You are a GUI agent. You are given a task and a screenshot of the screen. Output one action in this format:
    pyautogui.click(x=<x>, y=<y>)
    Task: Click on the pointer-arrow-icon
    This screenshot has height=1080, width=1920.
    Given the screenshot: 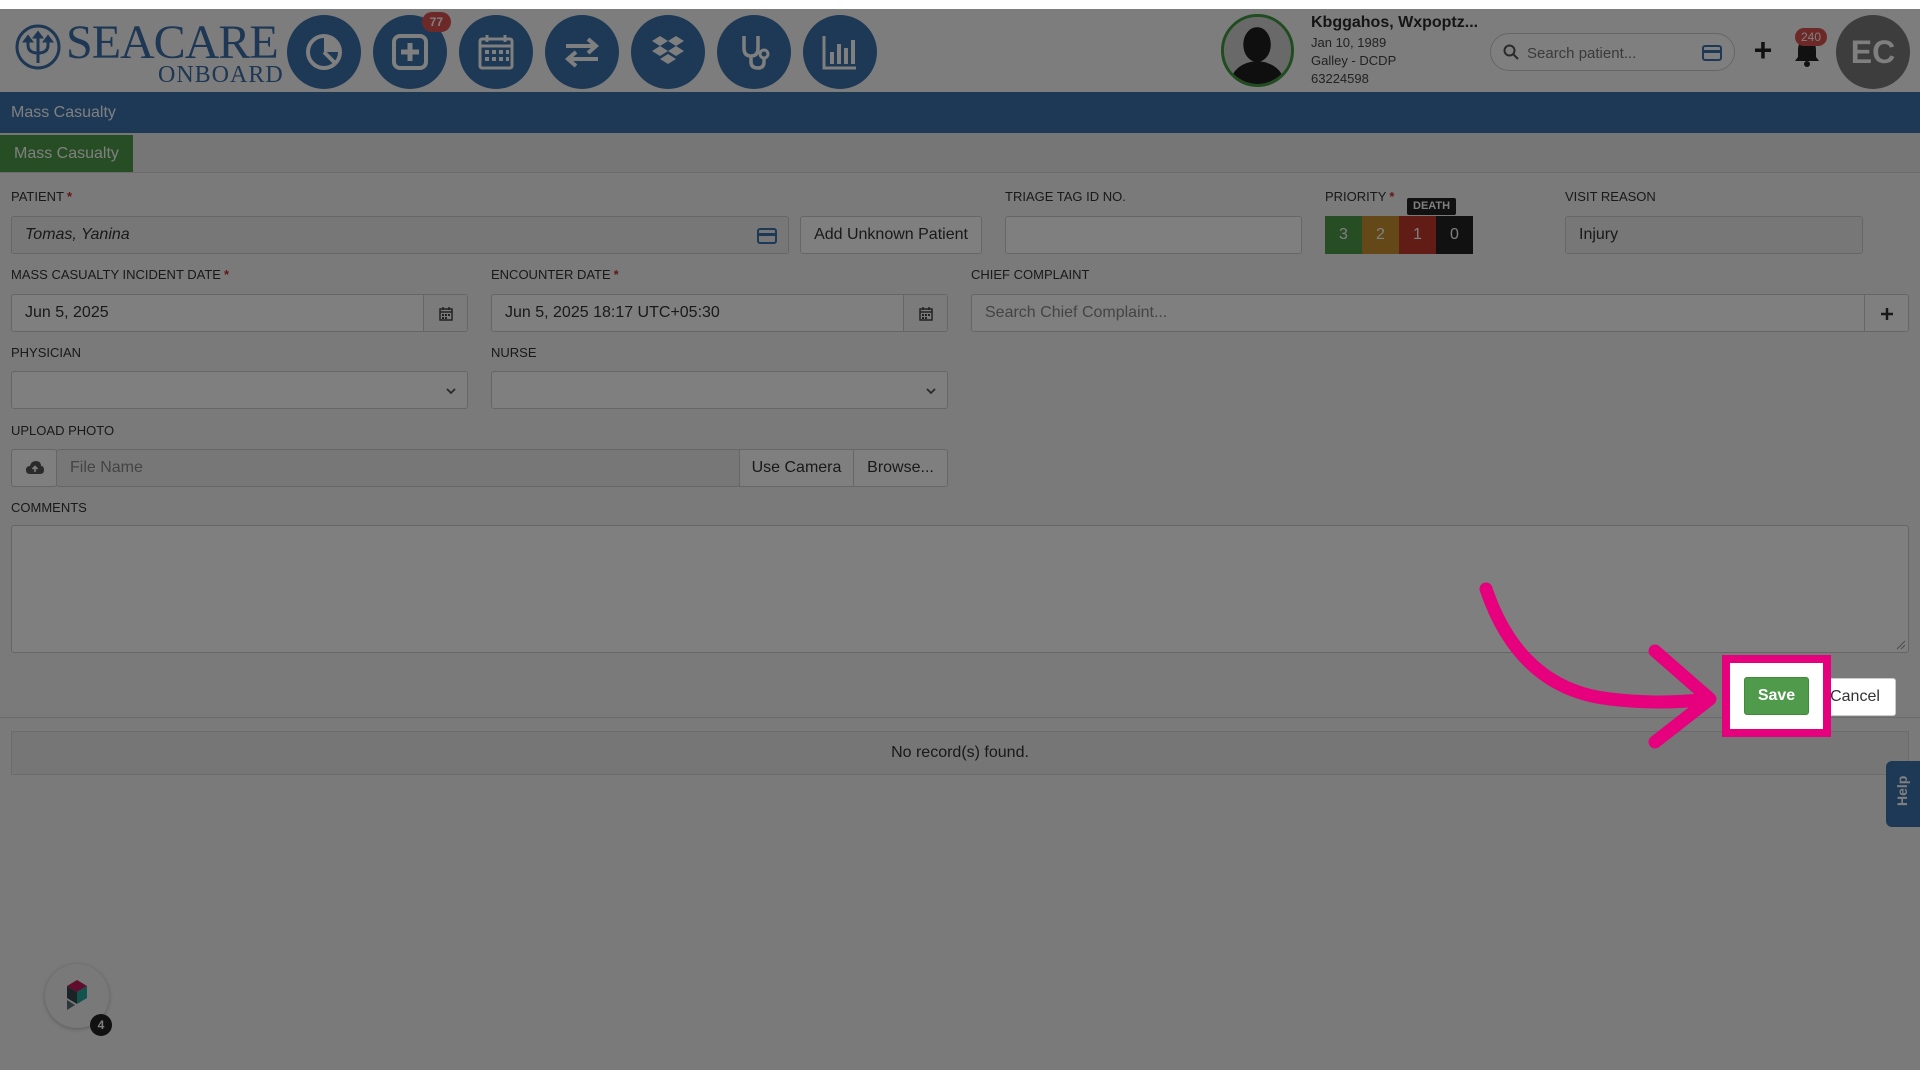 What is the action you would take?
    pyautogui.click(x=1598, y=665)
    